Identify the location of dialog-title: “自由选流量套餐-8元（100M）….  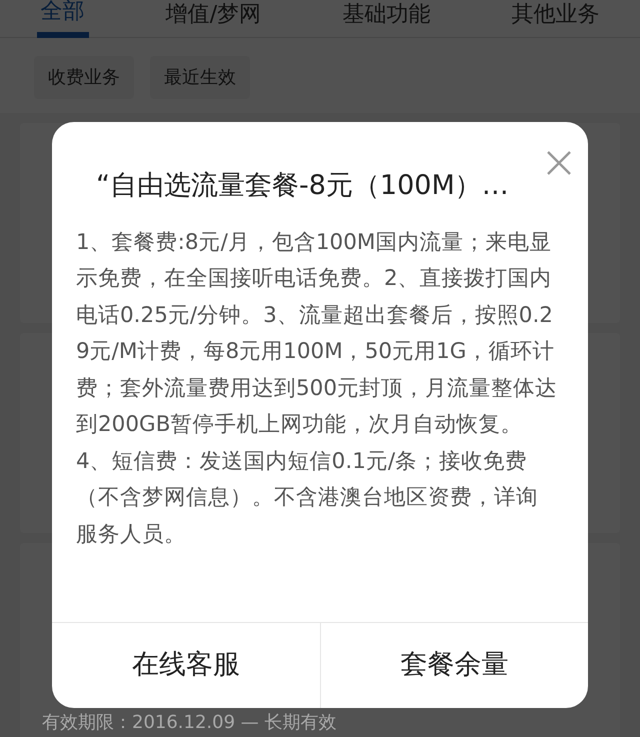
(303, 186).